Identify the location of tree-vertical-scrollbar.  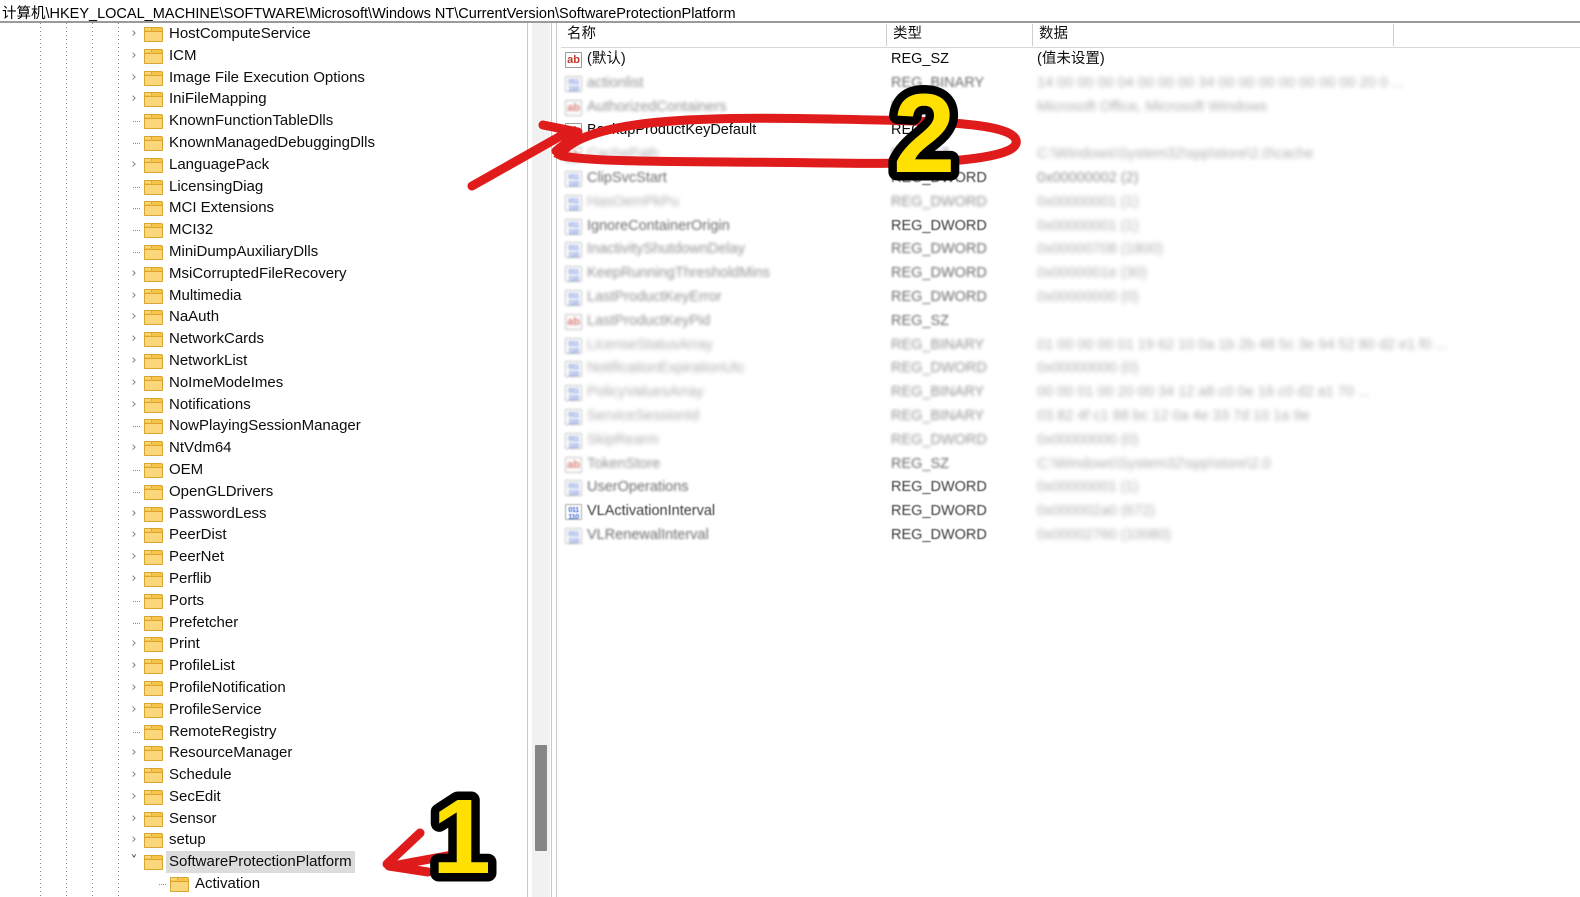
(541, 460).